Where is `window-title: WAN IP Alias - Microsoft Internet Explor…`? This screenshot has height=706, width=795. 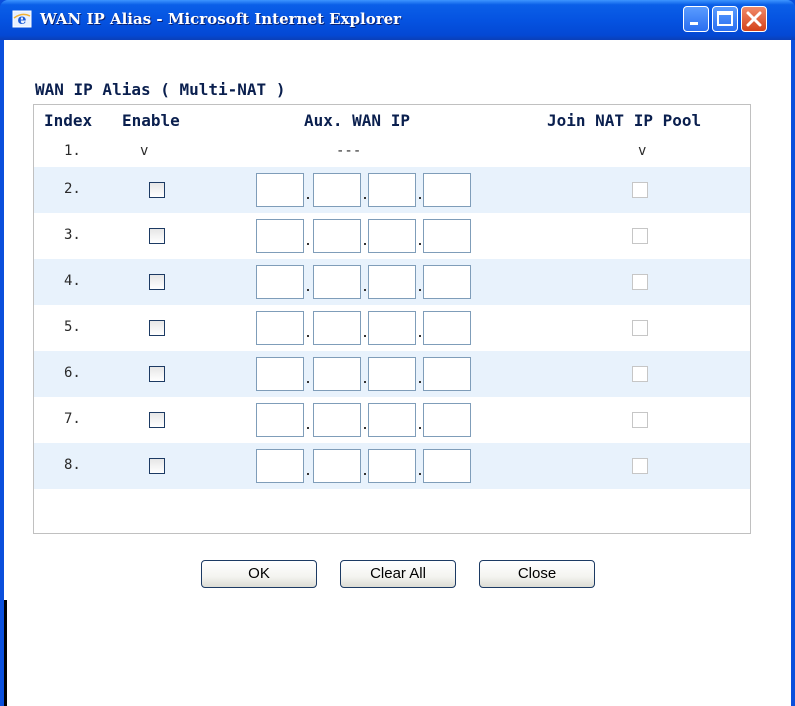 window-title: WAN IP Alias - Microsoft Internet Explor… is located at coordinates (221, 19).